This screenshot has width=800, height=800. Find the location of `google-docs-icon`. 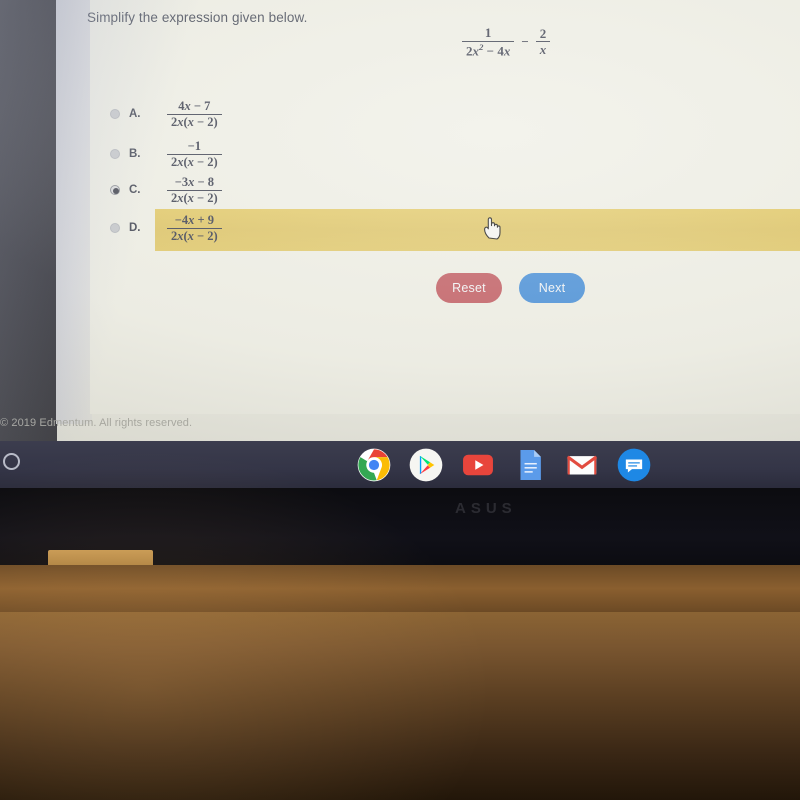

google-docs-icon is located at coordinates (530, 465).